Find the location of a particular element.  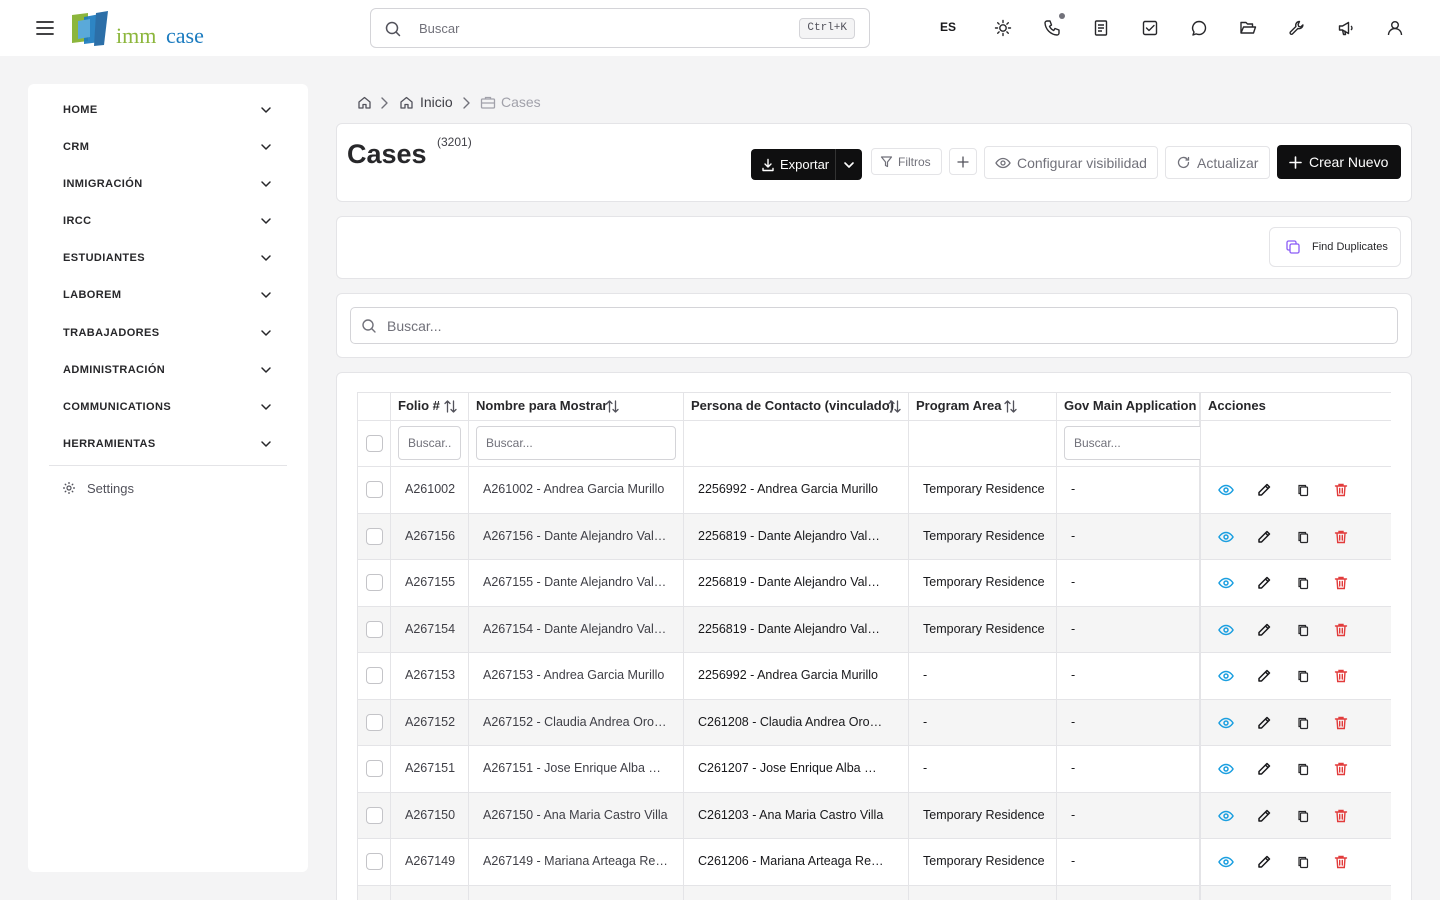

cell-contact-person: C261206 - Mariana Arteaga Reyes is located at coordinates (796, 862).